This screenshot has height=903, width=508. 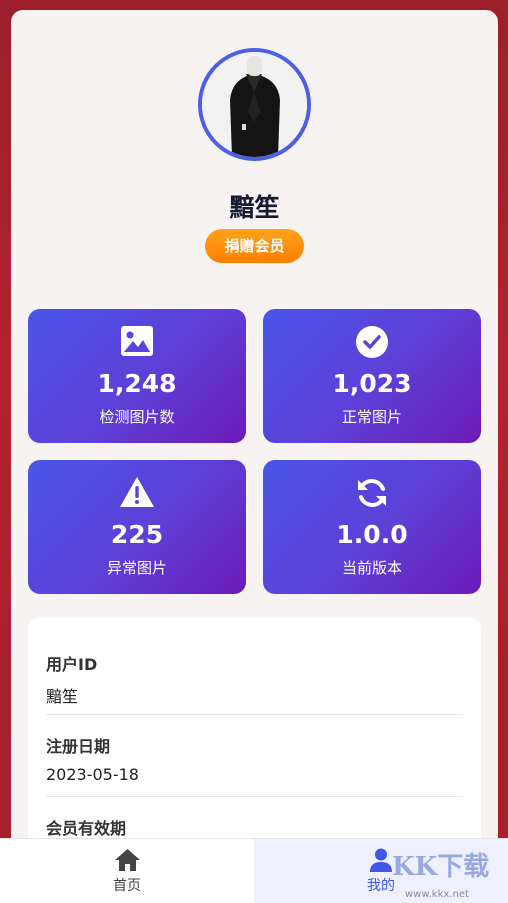 What do you see at coordinates (137, 342) in the screenshot?
I see `image-icon` at bounding box center [137, 342].